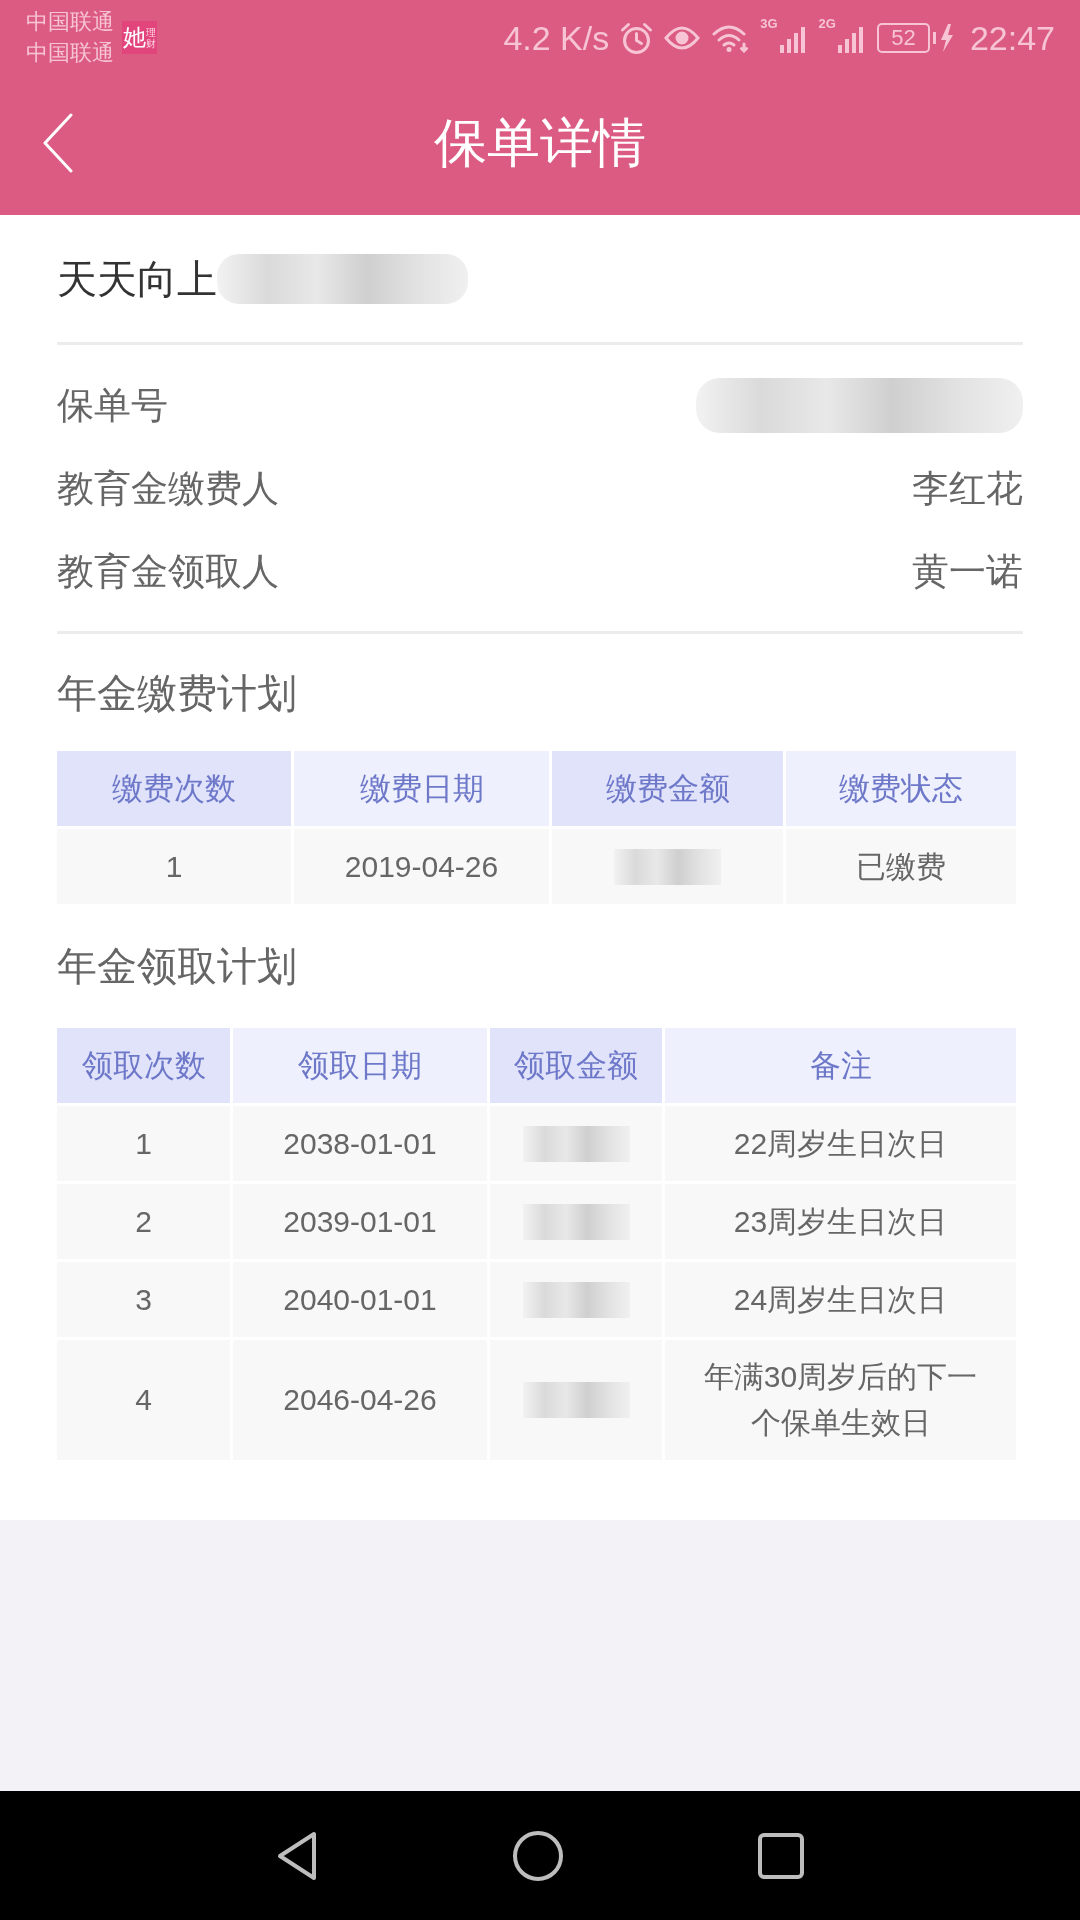  I want to click on table-cell: 24周岁生日次日, so click(840, 1299).